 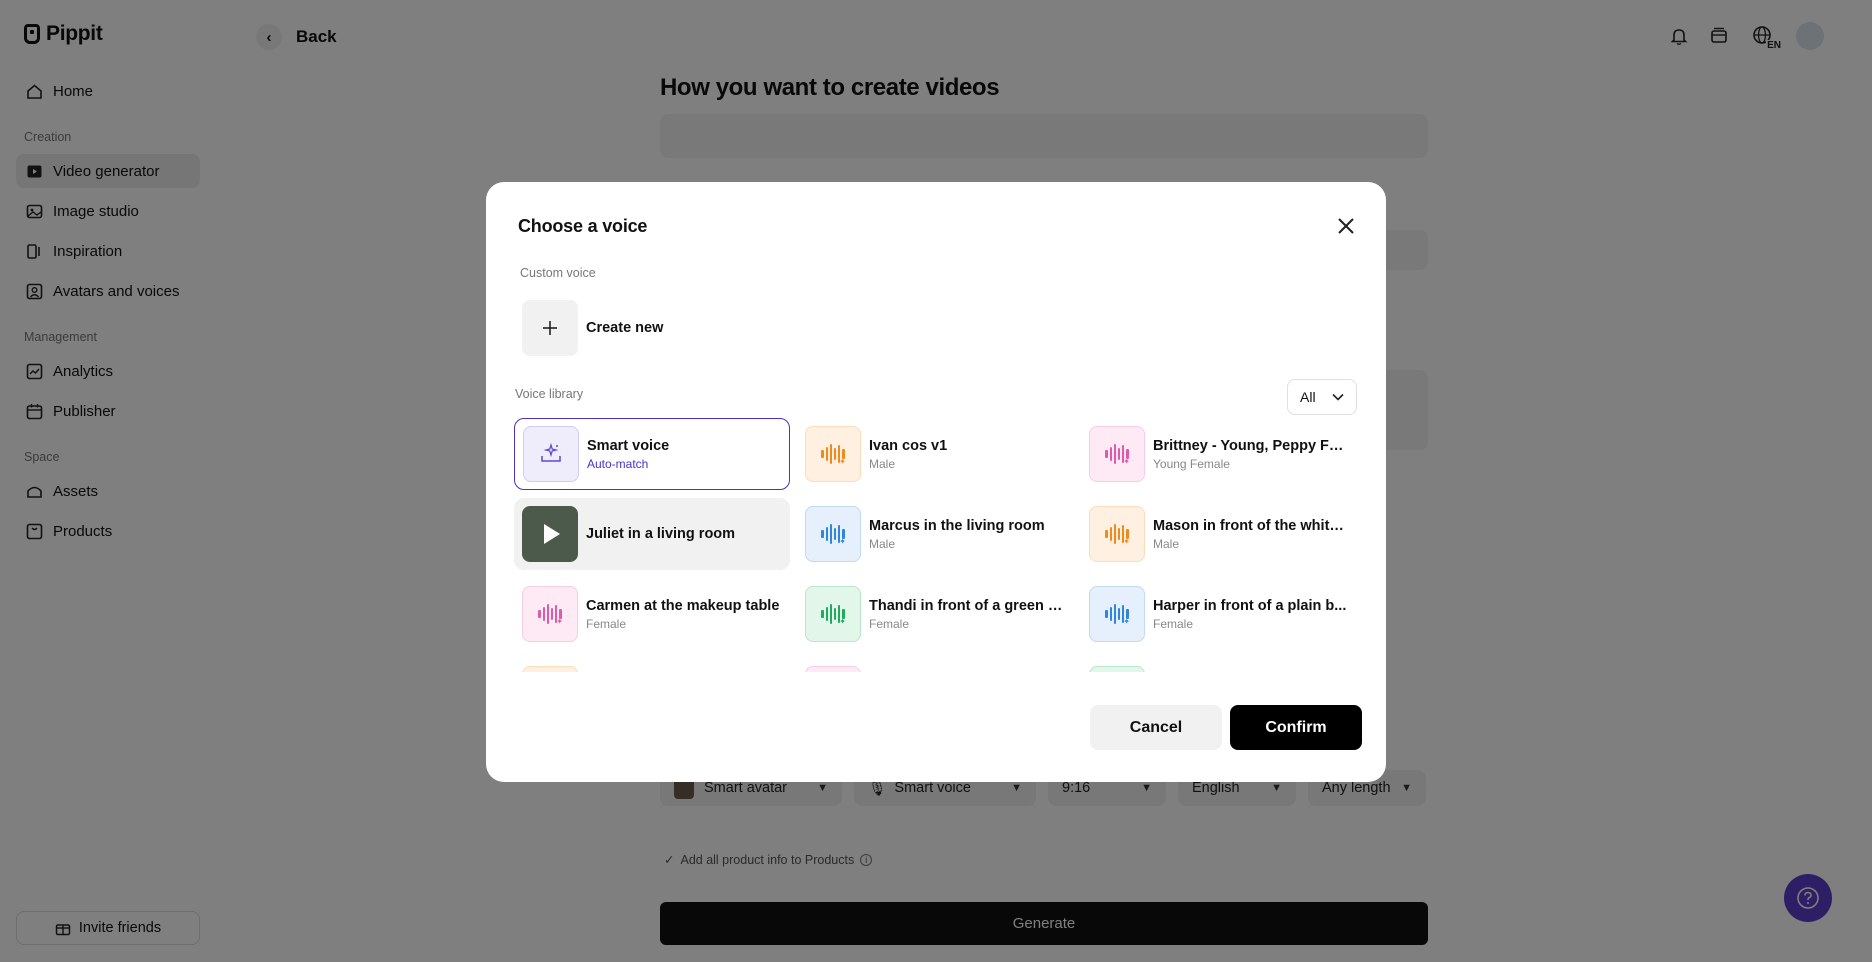 I want to click on voice-name: Marcus in the living room, so click(x=957, y=525).